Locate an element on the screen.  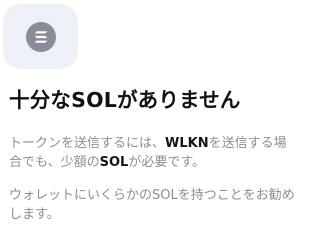
description-part-1: トークンを送信するには、 is located at coordinates (87, 143).